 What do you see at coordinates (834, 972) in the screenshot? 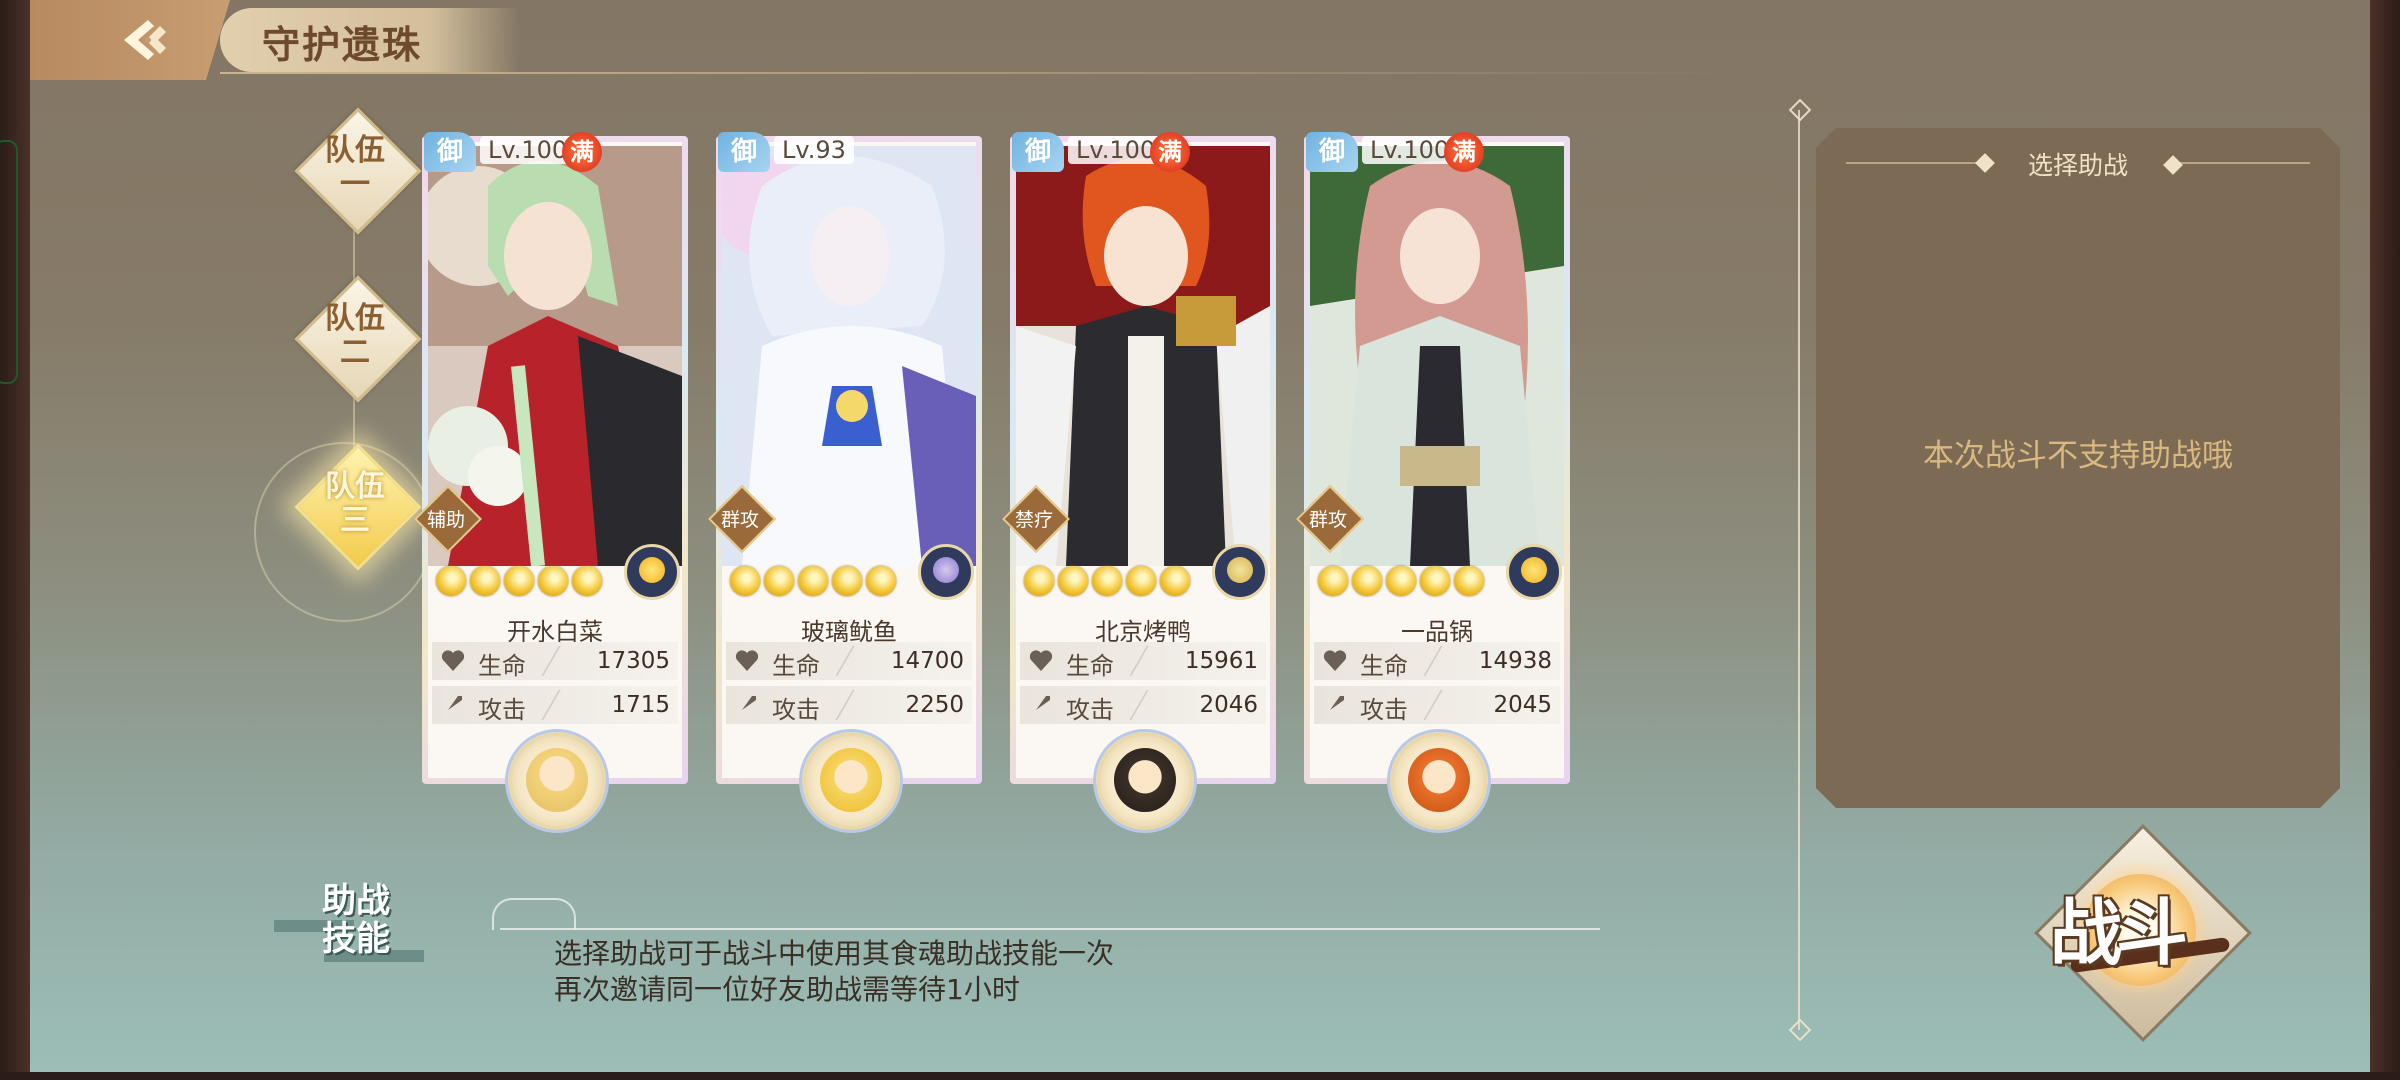
I see `assist-skill-description: 选择助战可于战斗中使用其食魂助战技能一次 再次邀请同一位好友助战需等待1小时` at bounding box center [834, 972].